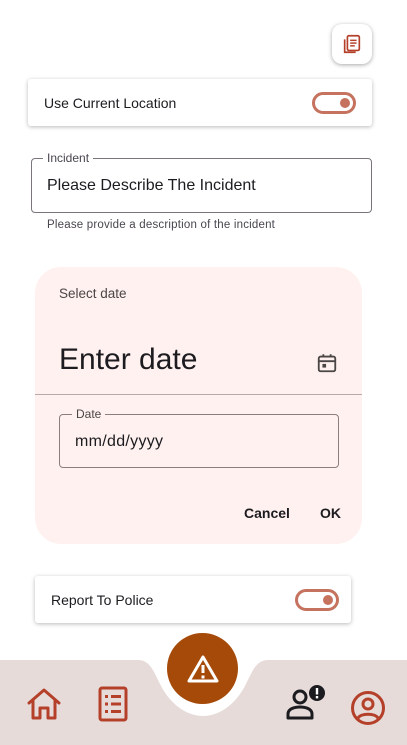  Describe the element at coordinates (330, 513) in the screenshot. I see `ok-button: OK` at that location.